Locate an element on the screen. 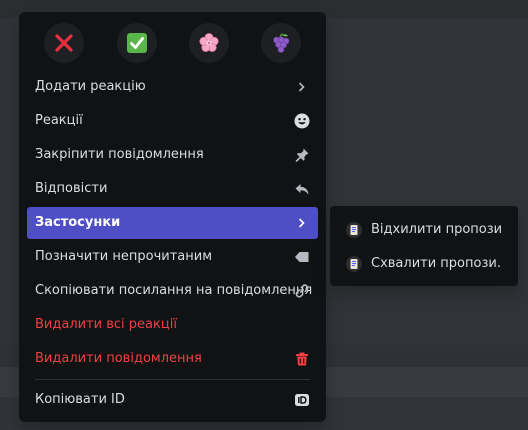 The width and height of the screenshot is (528, 430). menu-item-label: Копіювати ID is located at coordinates (80, 399).